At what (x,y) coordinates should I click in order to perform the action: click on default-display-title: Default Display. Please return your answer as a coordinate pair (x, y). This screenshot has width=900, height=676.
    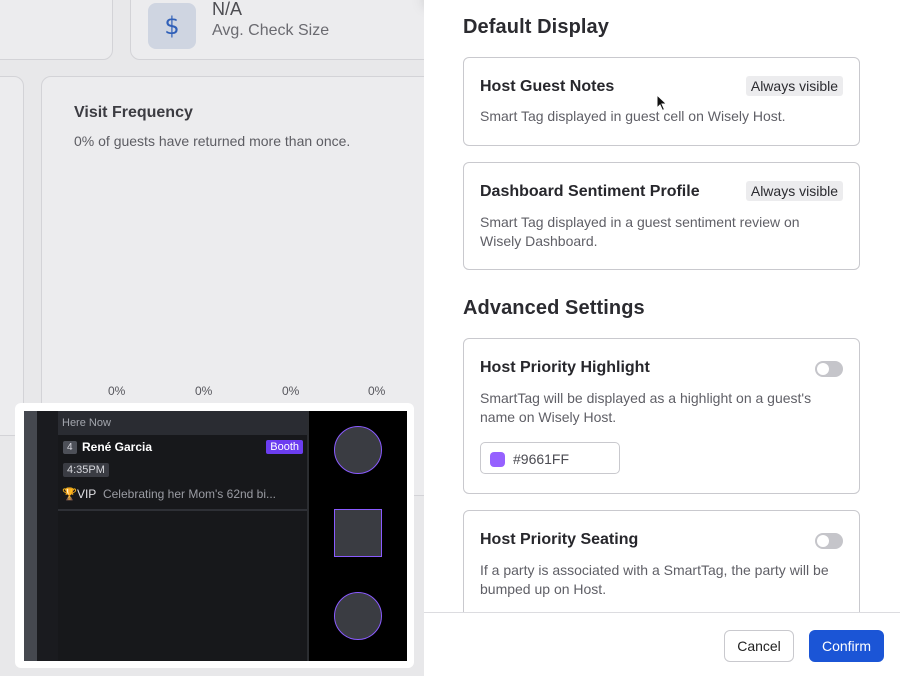
    Looking at the image, I should click on (536, 27).